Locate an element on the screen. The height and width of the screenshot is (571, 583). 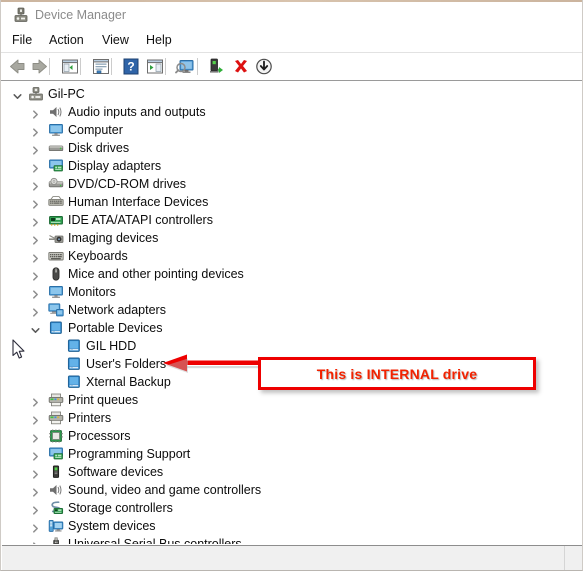
tree-row: Monitors is located at coordinates (292, 292).